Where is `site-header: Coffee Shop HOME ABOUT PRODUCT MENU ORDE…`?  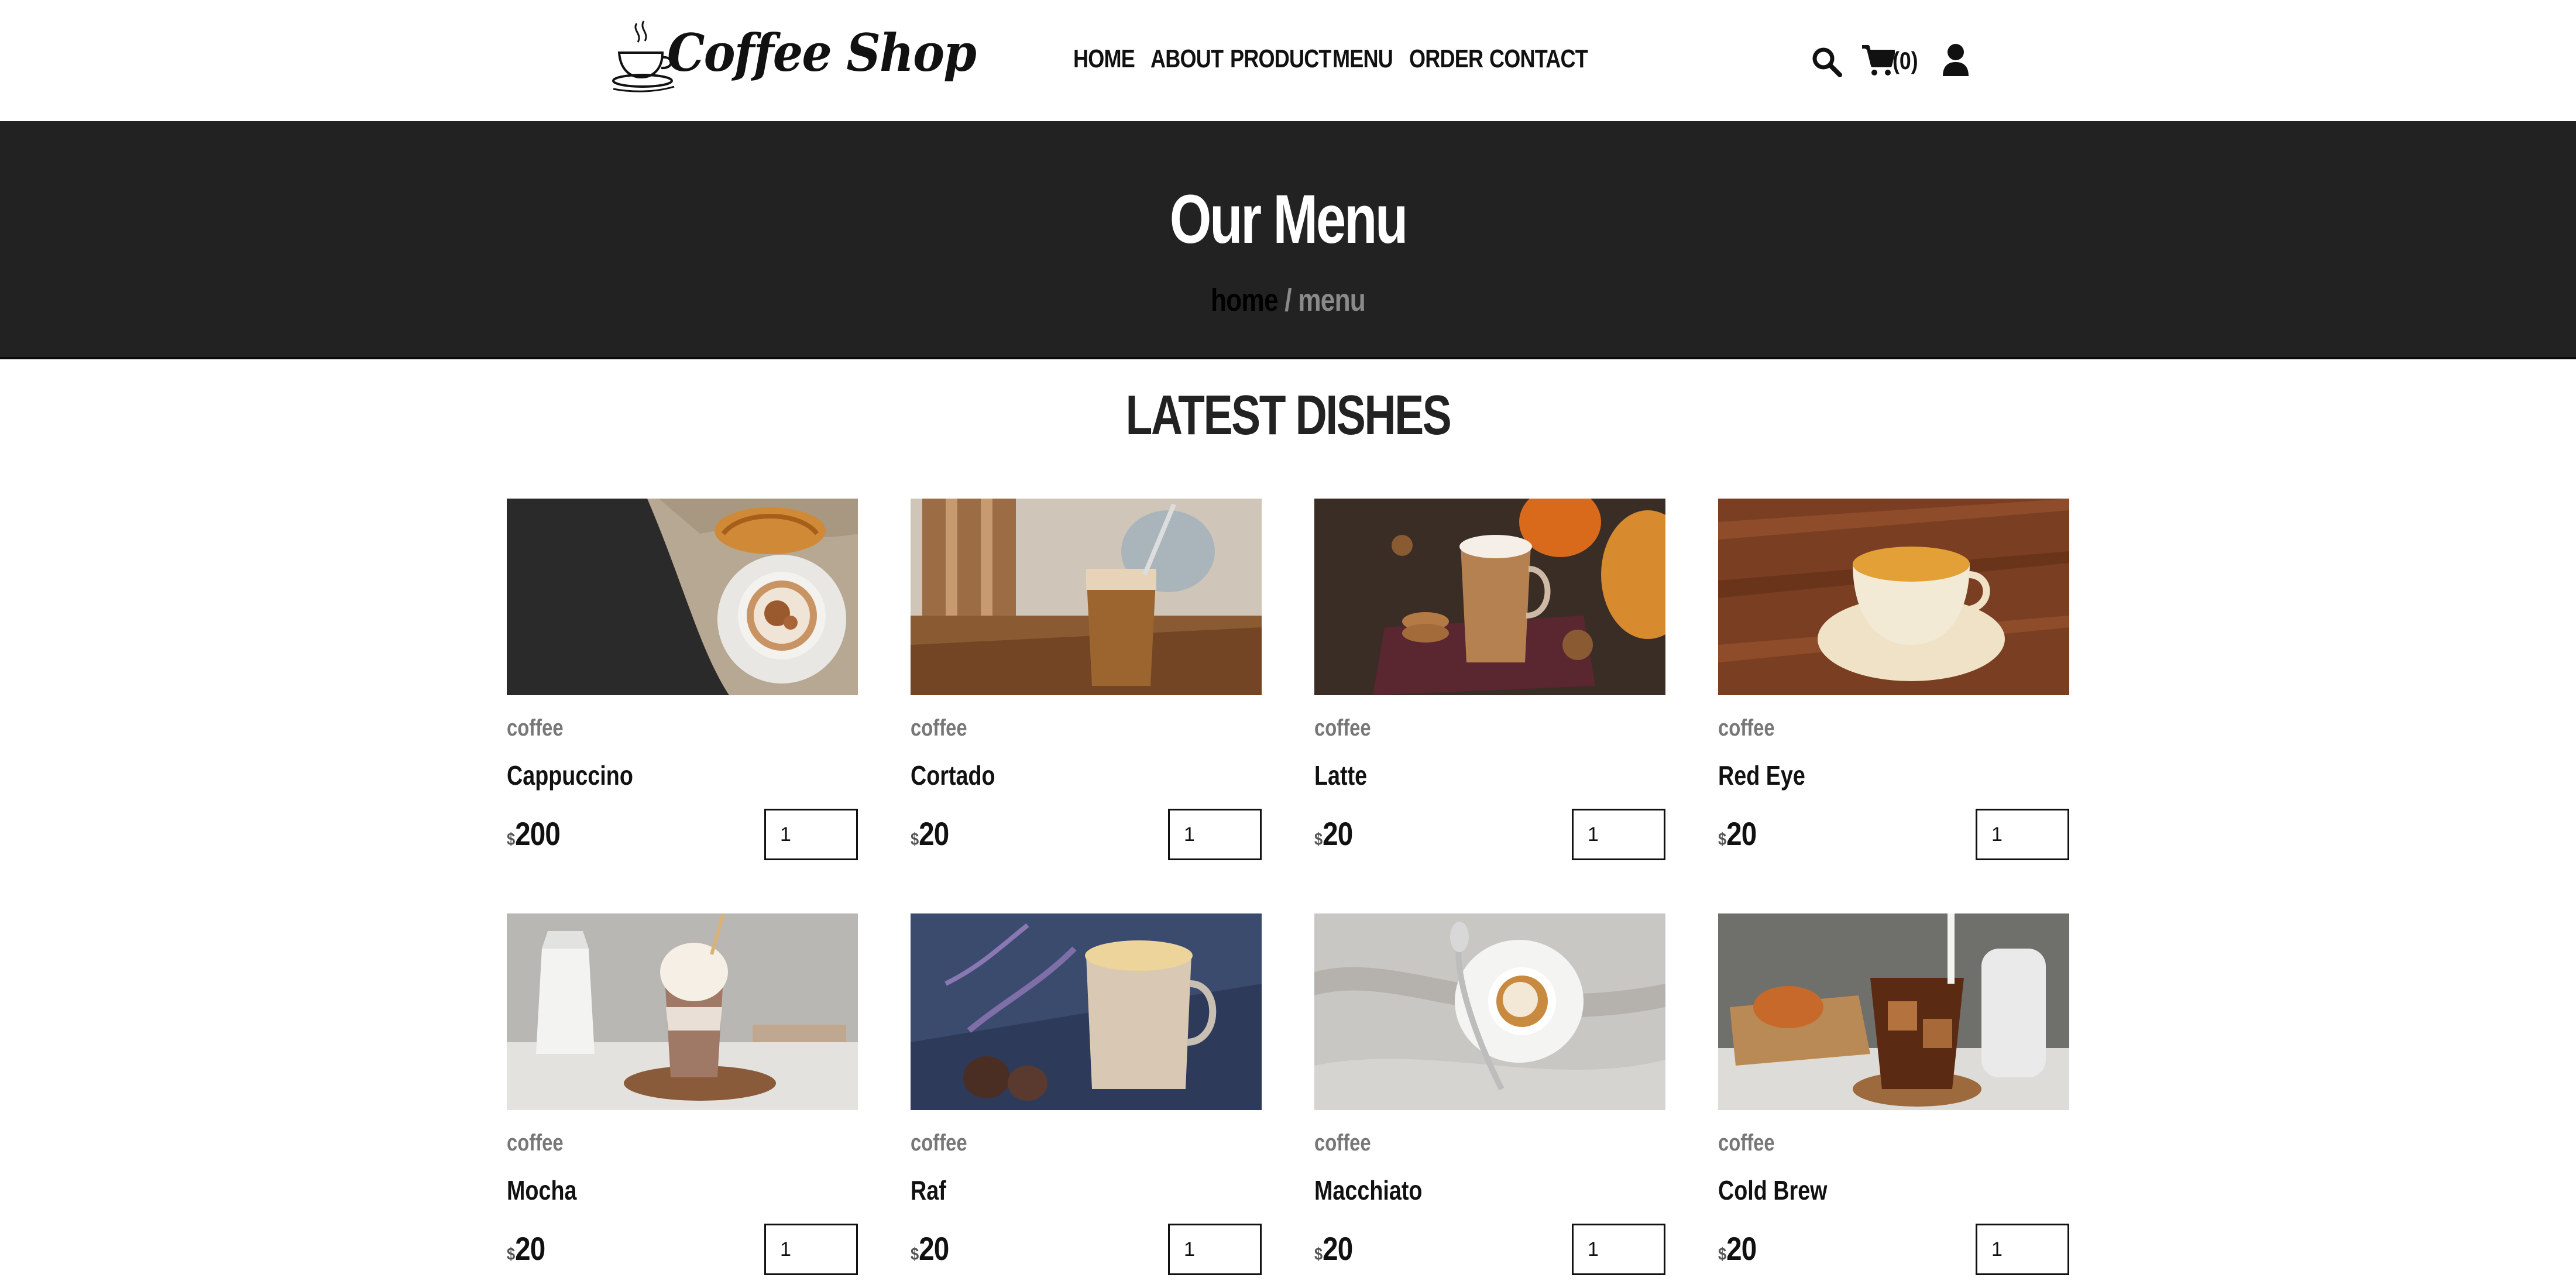 site-header: Coffee Shop HOME ABOUT PRODUCT MENU ORDE… is located at coordinates (1288, 61).